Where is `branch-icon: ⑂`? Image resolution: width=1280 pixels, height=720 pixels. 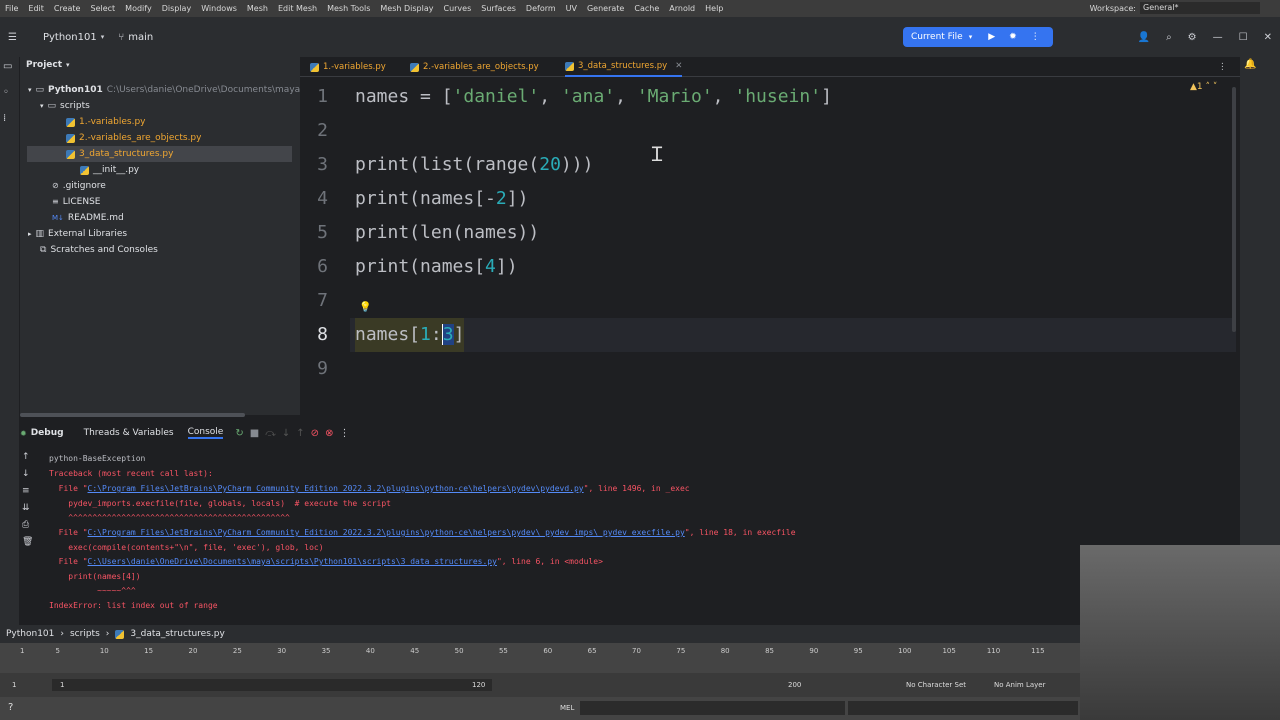 branch-icon: ⑂ is located at coordinates (121, 37).